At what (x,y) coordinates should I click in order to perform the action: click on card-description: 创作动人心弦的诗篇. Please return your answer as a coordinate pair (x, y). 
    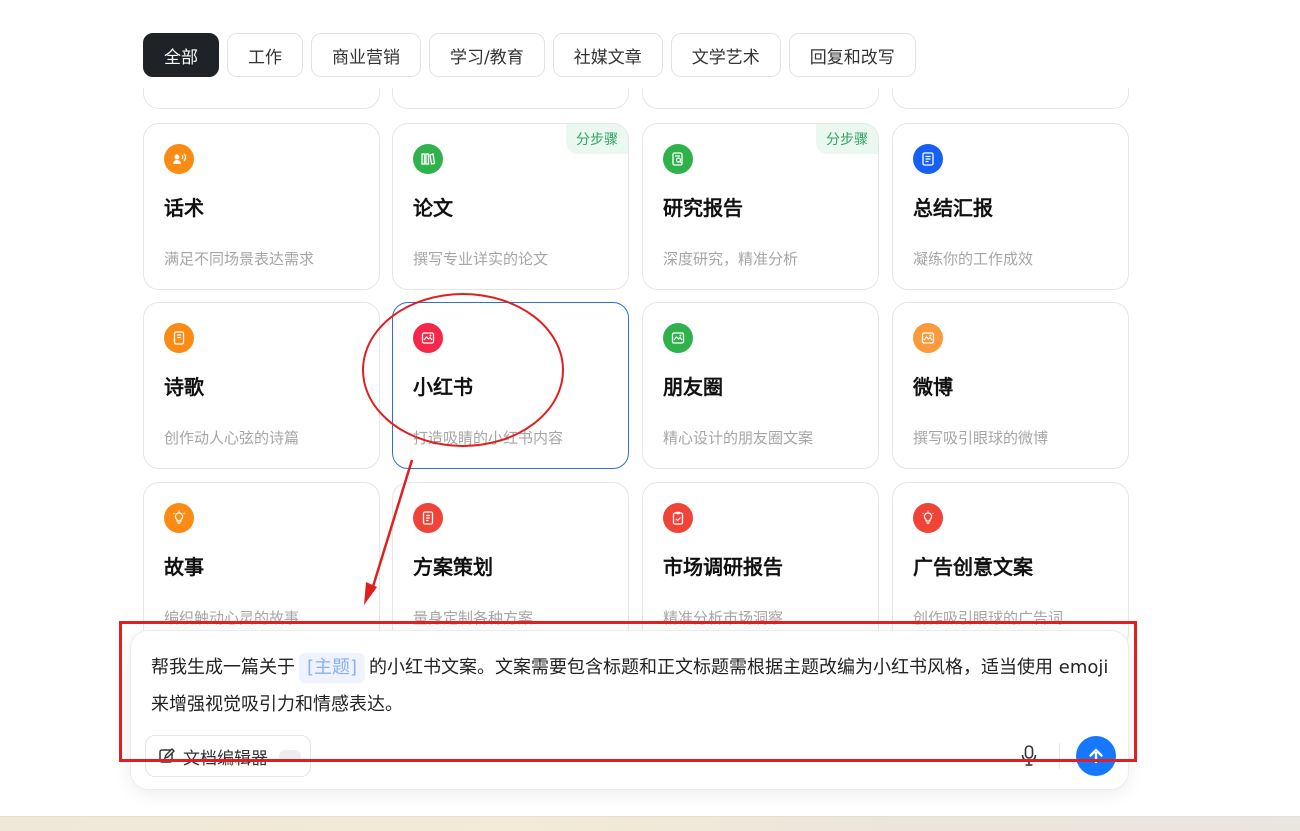
    Looking at the image, I should click on (232, 438).